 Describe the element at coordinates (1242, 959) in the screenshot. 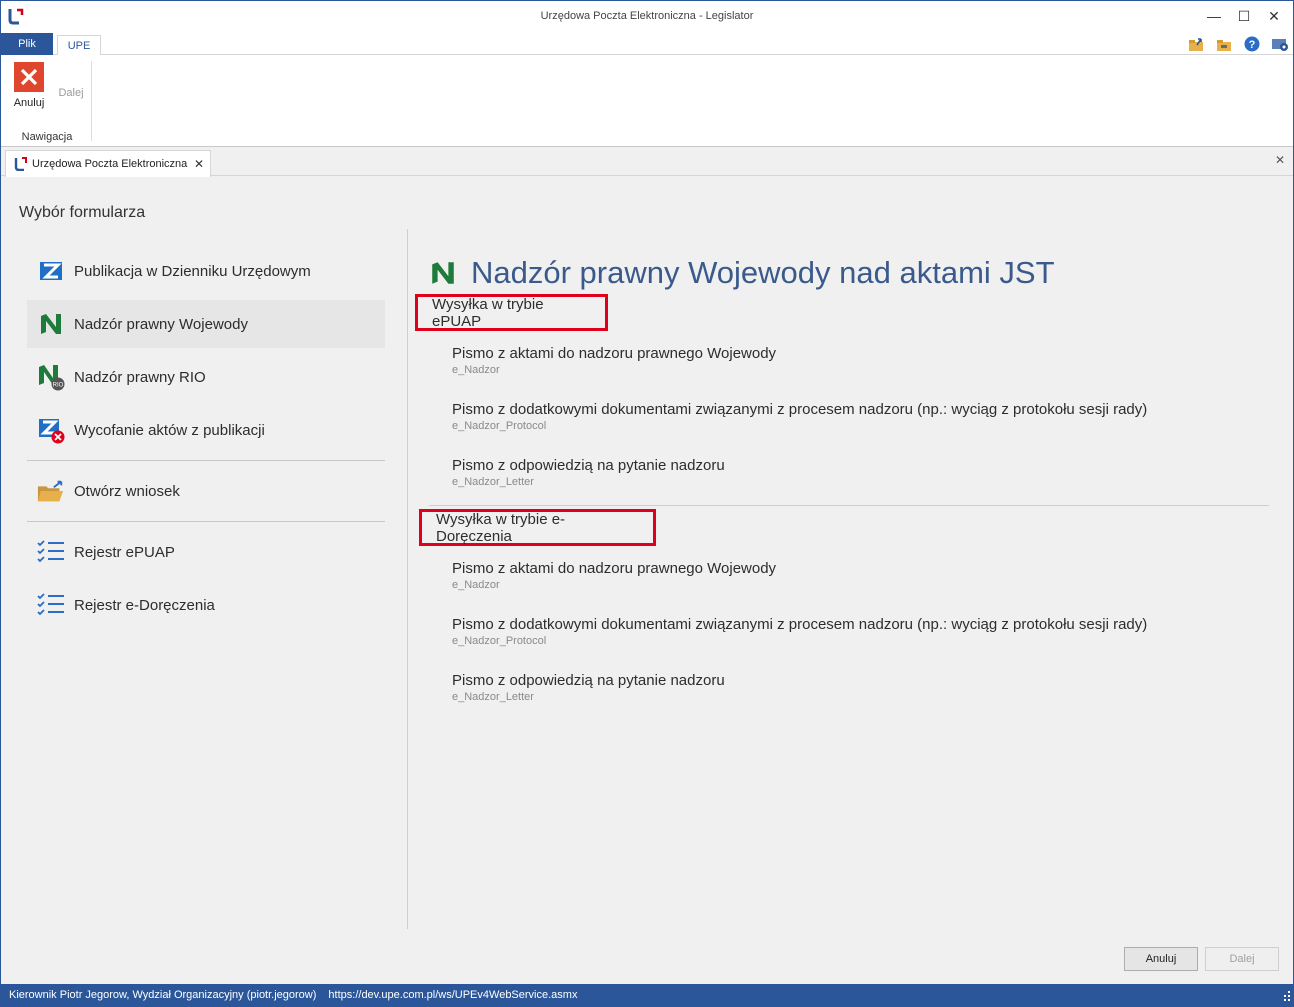

I see `next-button: Dalej` at that location.